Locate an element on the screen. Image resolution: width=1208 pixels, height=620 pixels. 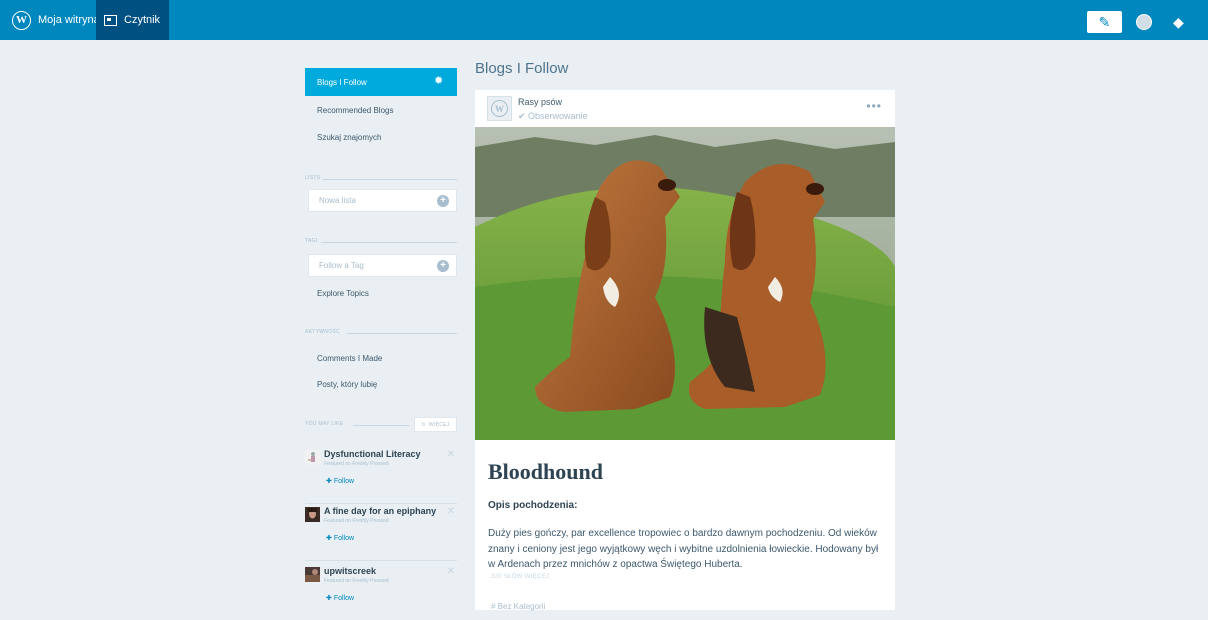
tags-section-header: TAGI is located at coordinates (381, 243).